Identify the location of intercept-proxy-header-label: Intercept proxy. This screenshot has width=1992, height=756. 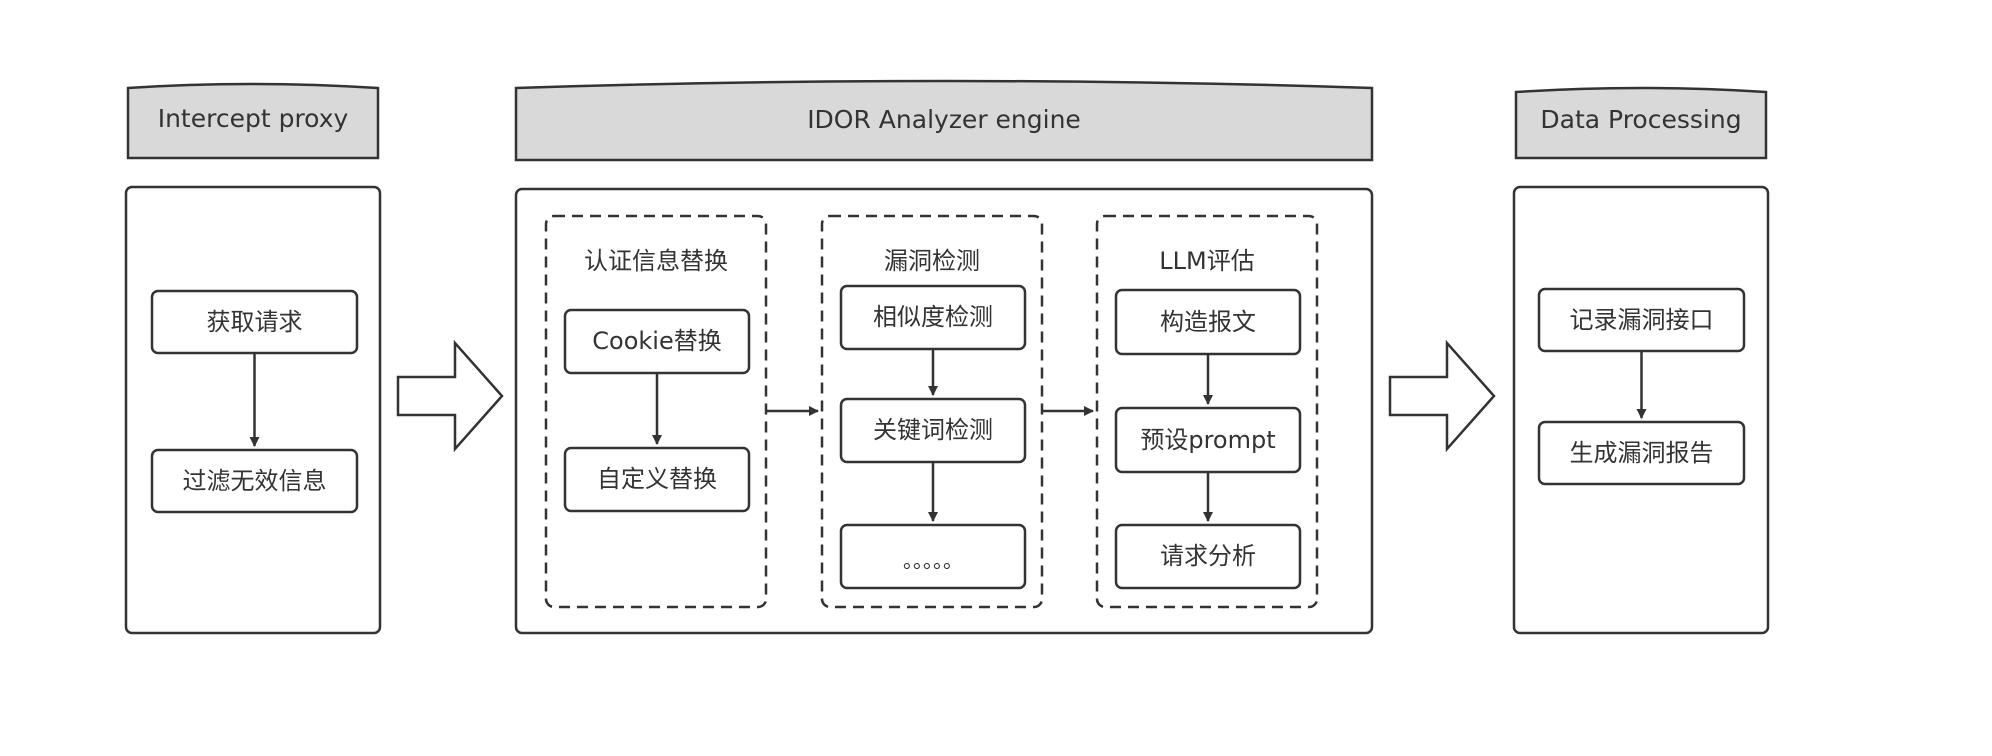
(253, 118).